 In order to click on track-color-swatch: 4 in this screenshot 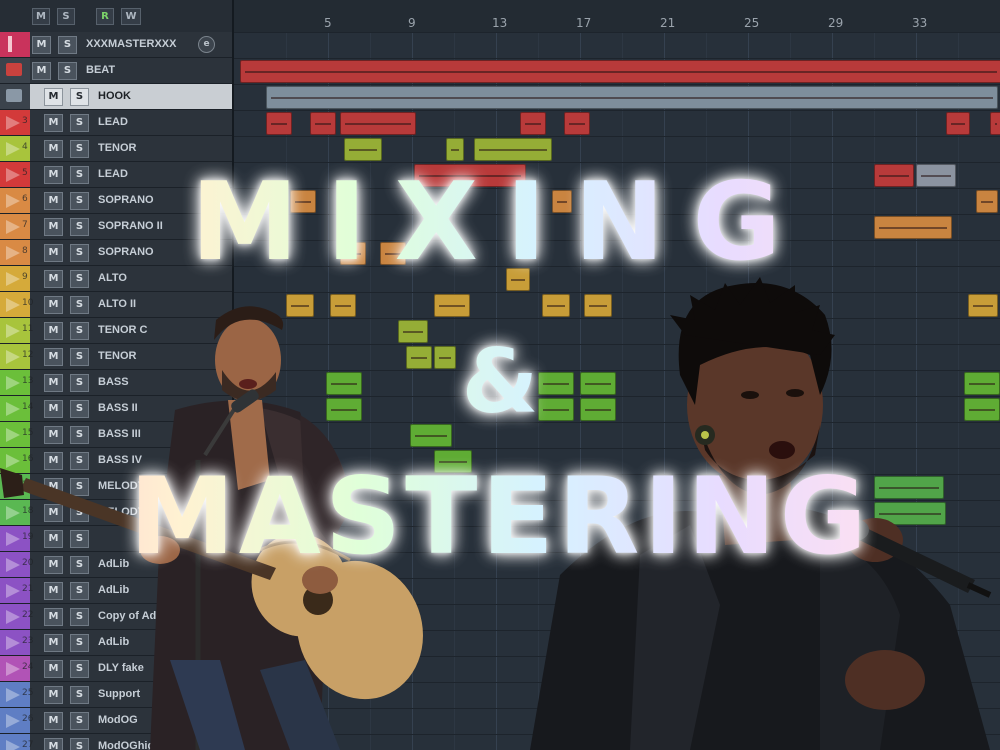, I will do `click(15, 148)`.